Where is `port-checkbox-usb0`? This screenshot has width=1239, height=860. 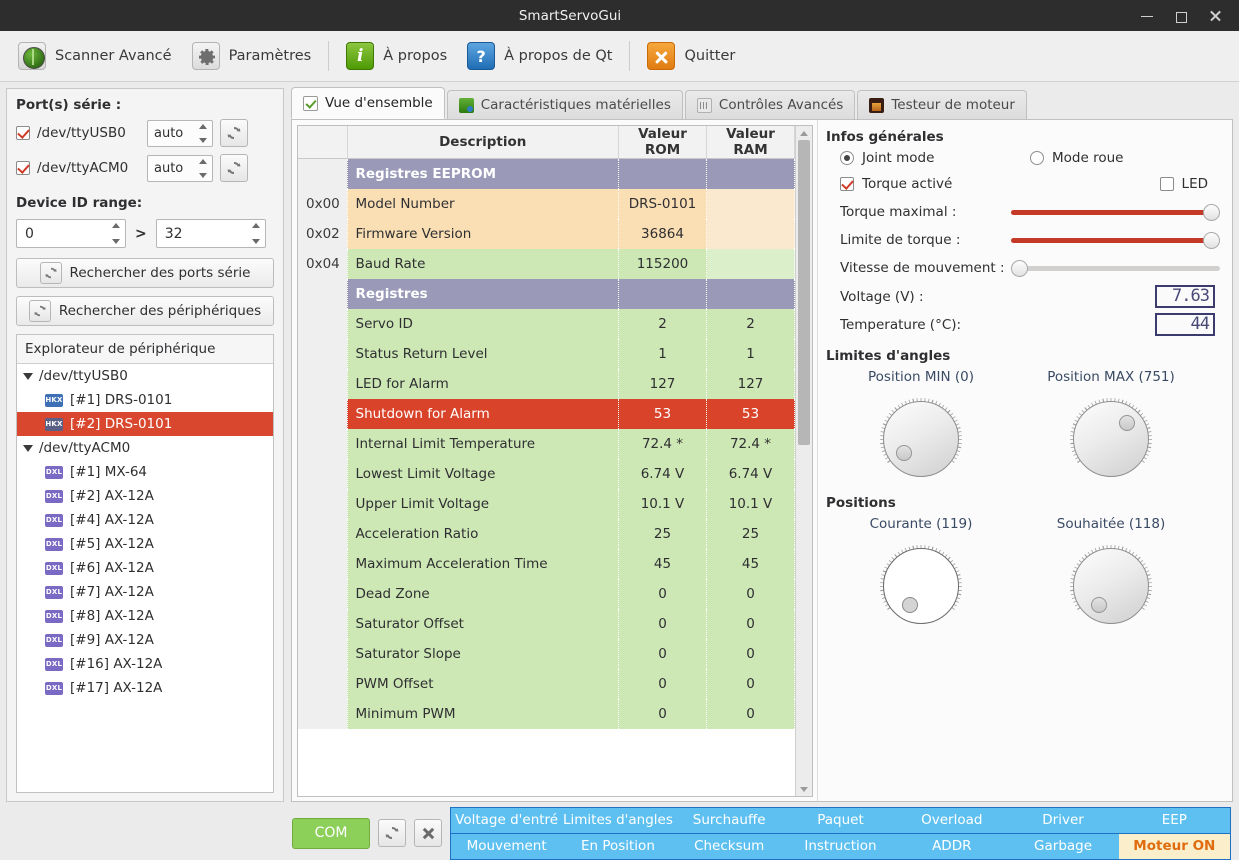
port-checkbox-usb0 is located at coordinates (23, 133).